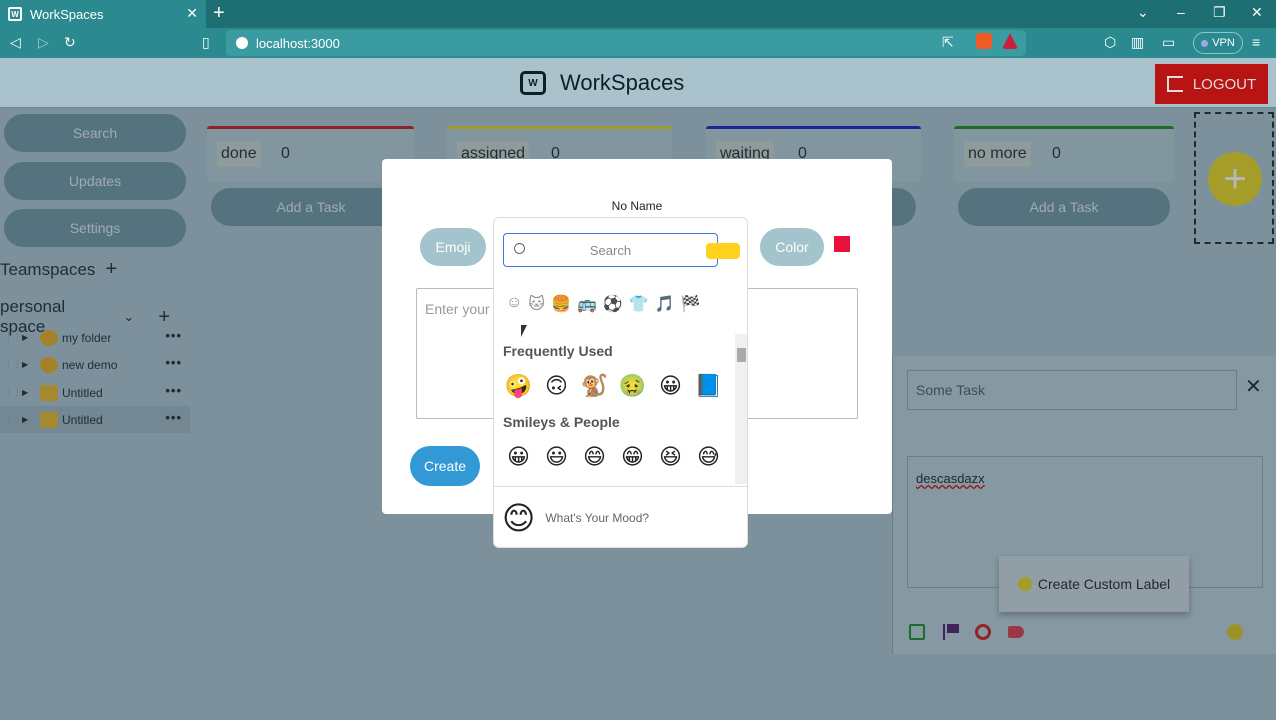 Image resolution: width=1276 pixels, height=720 pixels. What do you see at coordinates (1168, 42) in the screenshot?
I see `wallet-icon: ▭` at bounding box center [1168, 42].